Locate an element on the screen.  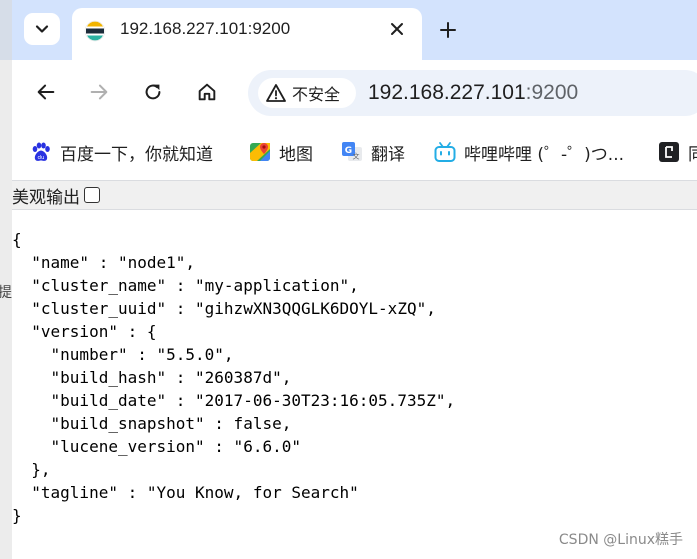
bookmark-partial: 同 is located at coordinates (677, 152).